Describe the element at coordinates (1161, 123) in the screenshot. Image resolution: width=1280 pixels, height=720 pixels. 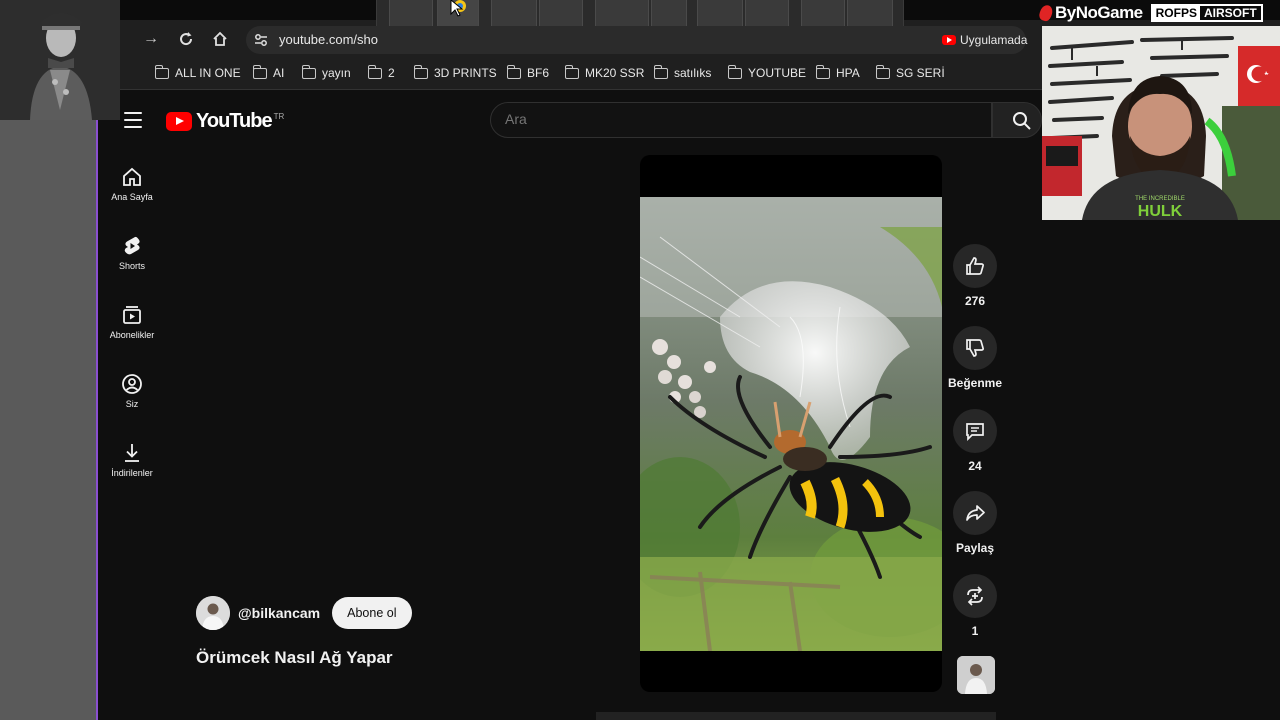
I see `webcam-overlay: THE INCREDIBLE HULK` at that location.